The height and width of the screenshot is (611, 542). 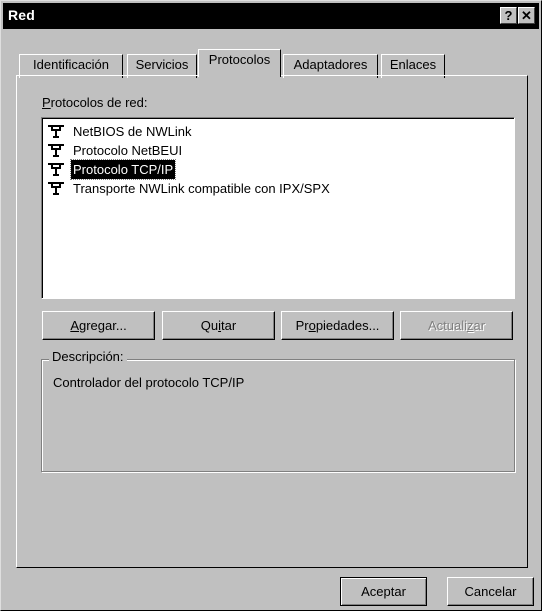 I want to click on description-title: Descripción:, so click(x=88, y=356).